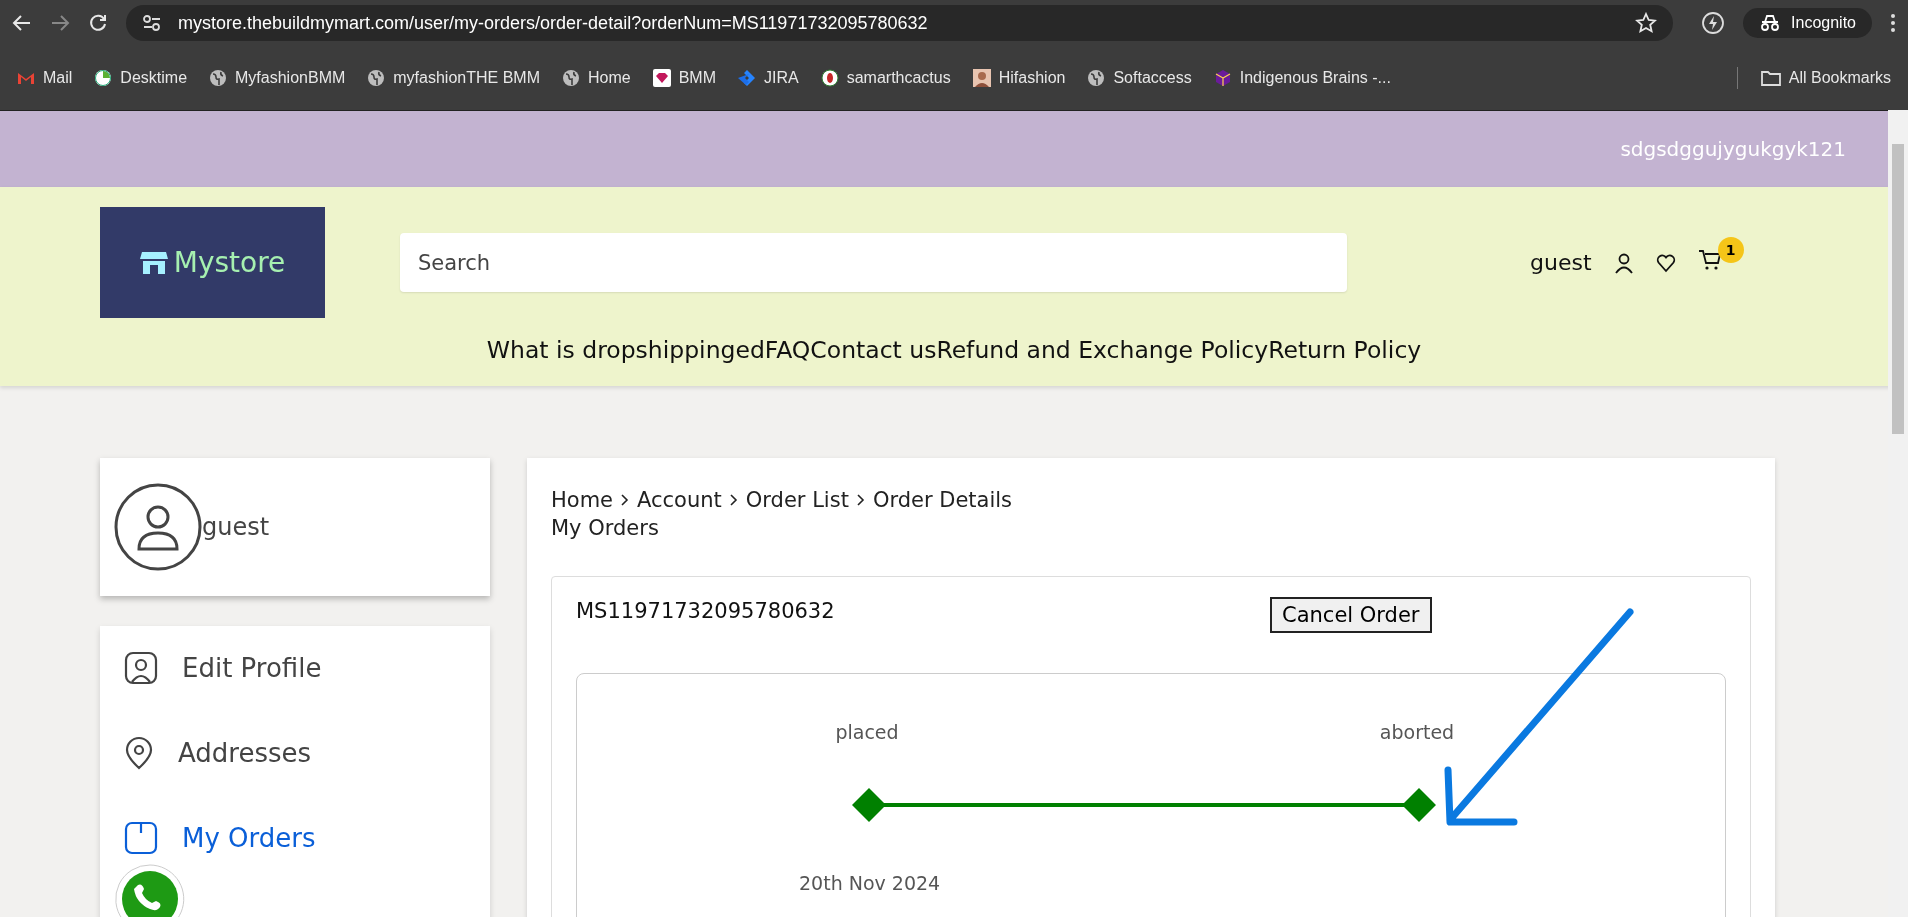 The width and height of the screenshot is (1908, 917). I want to click on person-icon, so click(981, 78).